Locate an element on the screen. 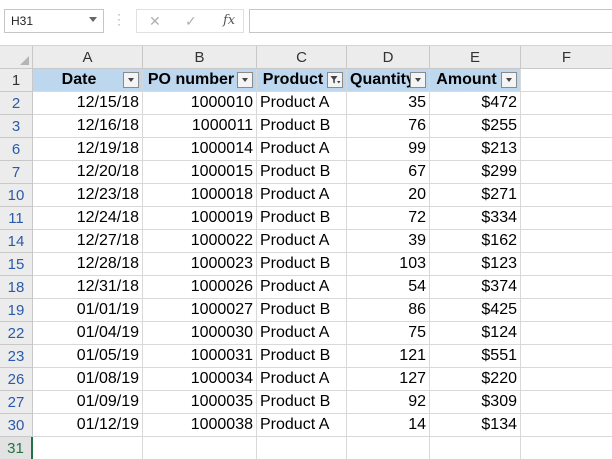 The width and height of the screenshot is (612, 459). row-header: 3 is located at coordinates (16, 126).